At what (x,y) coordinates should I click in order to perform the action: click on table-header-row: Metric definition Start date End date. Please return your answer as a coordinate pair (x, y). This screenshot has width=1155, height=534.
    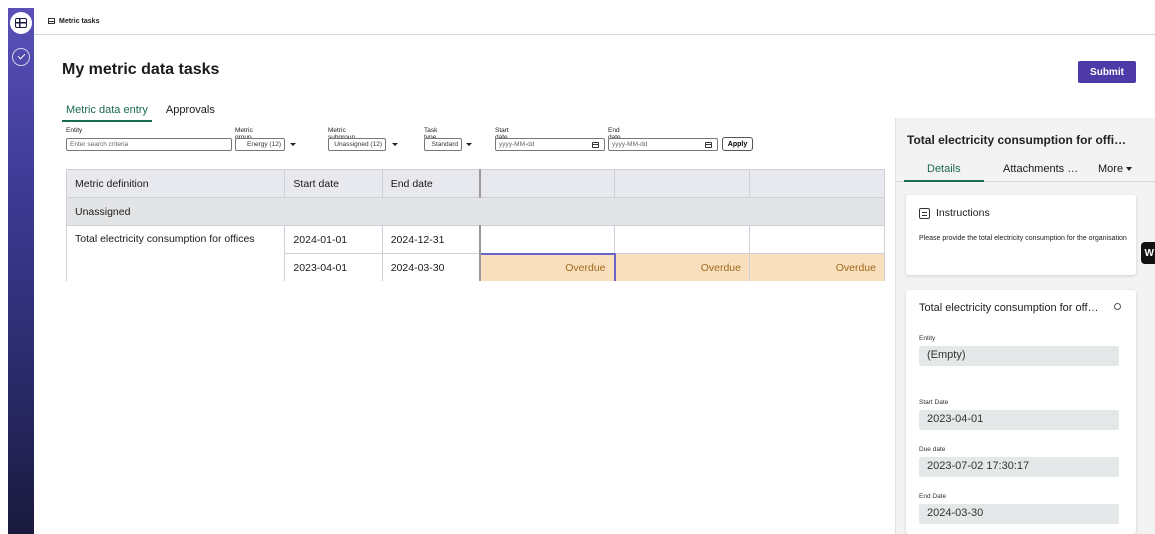
    Looking at the image, I should click on (475, 183).